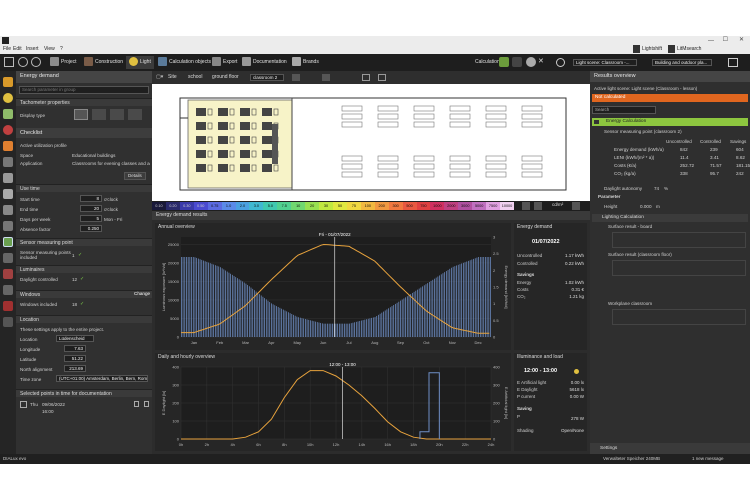  Describe the element at coordinates (172, 77) in the screenshot. I see `breadcrumb-site: Site` at that location.